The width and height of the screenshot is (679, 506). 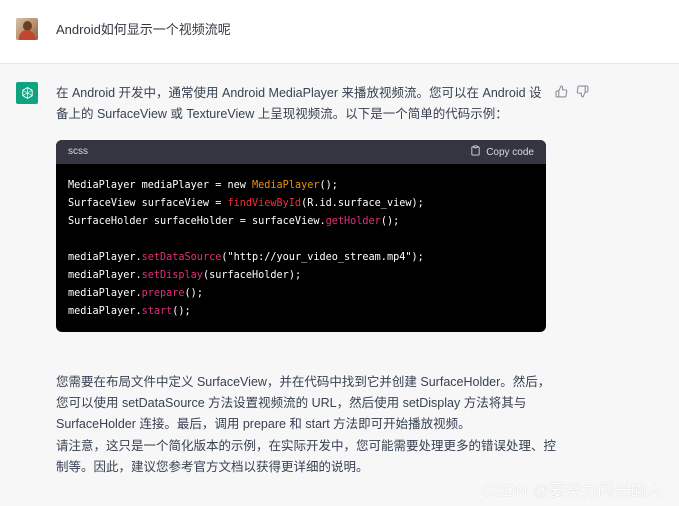 I want to click on user-avatar, so click(x=27, y=29).